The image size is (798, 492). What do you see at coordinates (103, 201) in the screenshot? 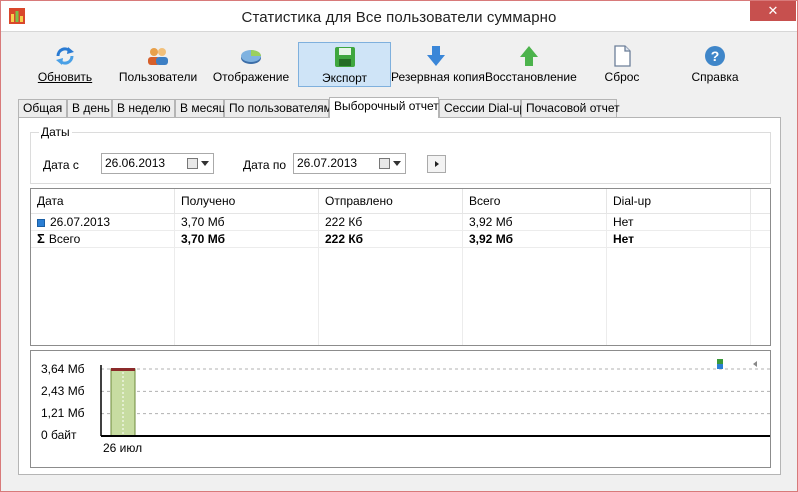
I see `column-header-date: Дата` at bounding box center [103, 201].